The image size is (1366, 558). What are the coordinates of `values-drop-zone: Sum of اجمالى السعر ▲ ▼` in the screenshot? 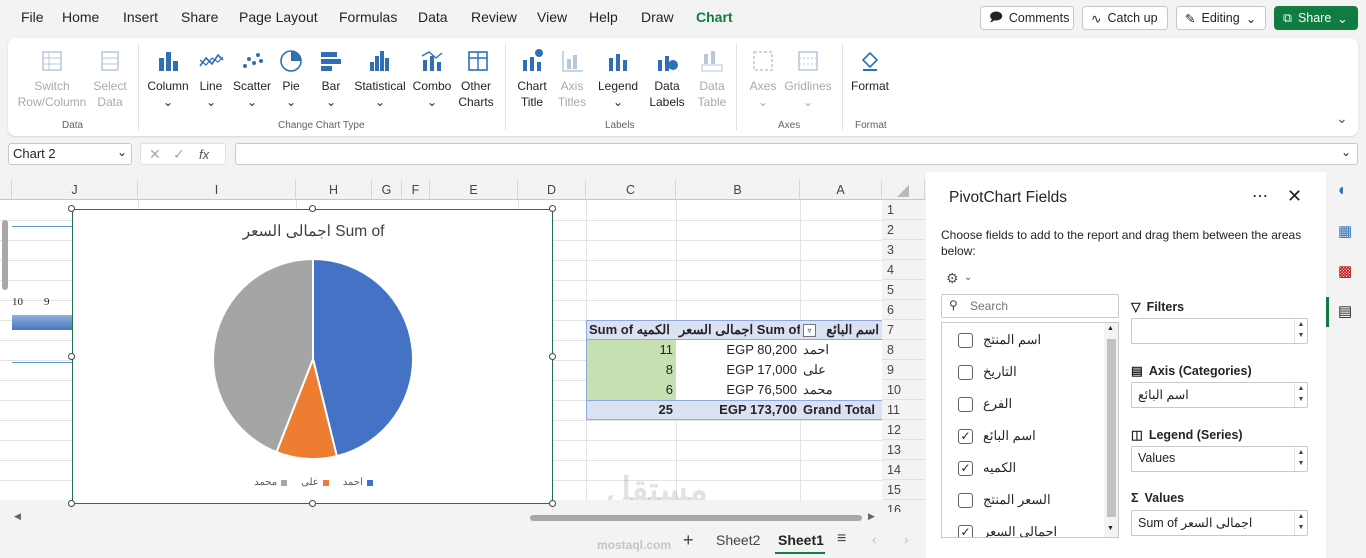 It's located at (1219, 523).